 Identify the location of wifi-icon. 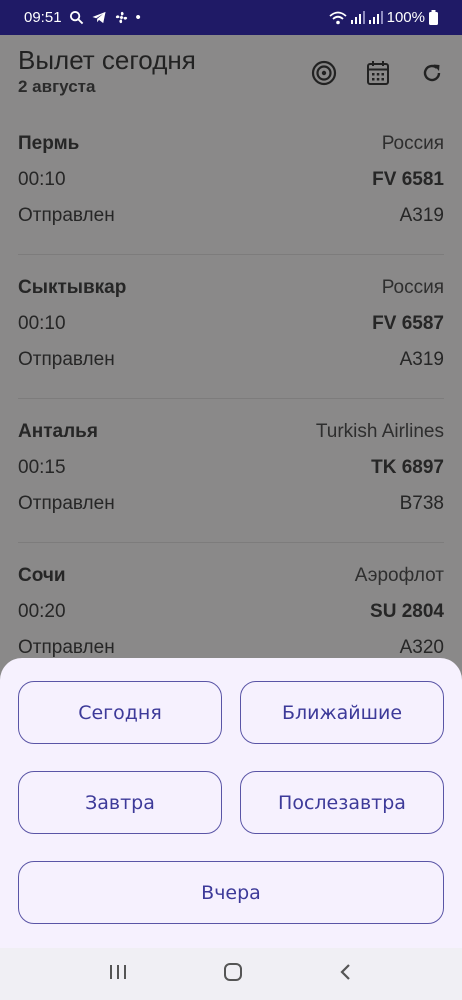
(338, 17).